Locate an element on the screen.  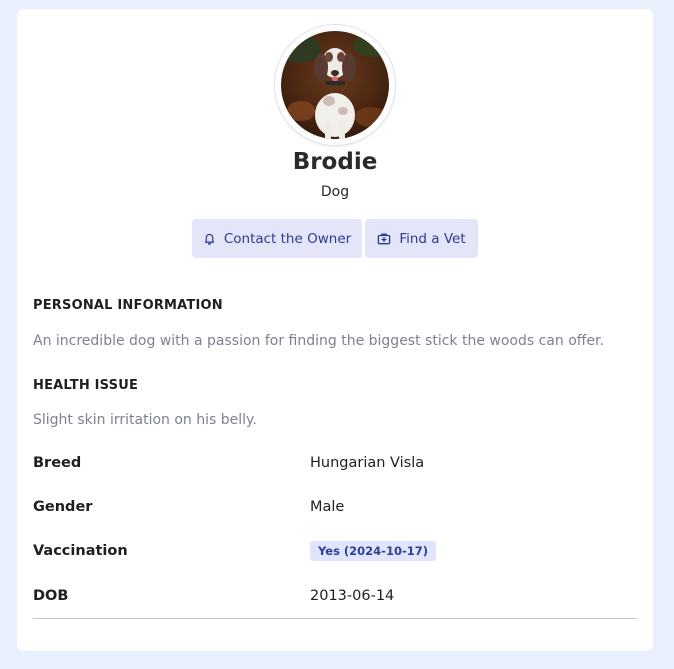
gender-label: Gender is located at coordinates (63, 507).